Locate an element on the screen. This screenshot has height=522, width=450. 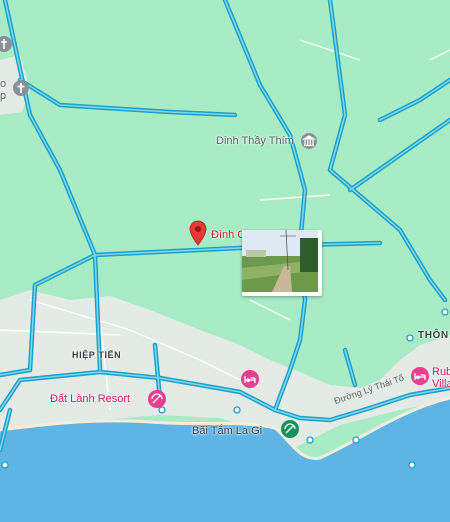
church-icon is located at coordinates (6, 44).